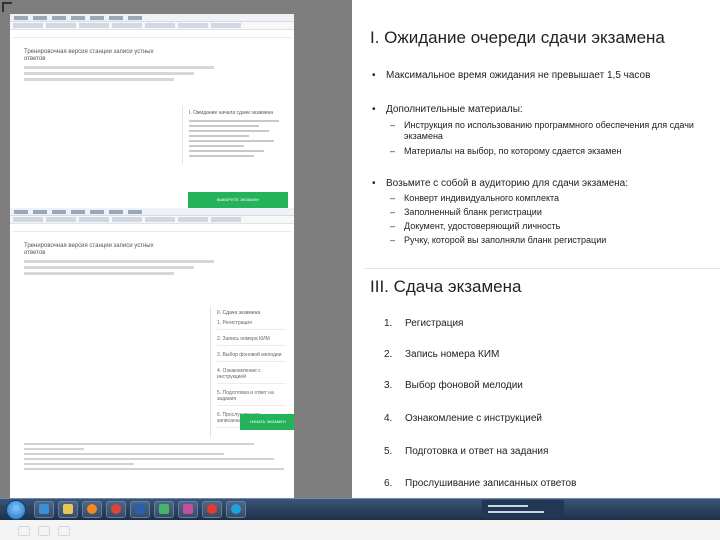 The height and width of the screenshot is (540, 720). Describe the element at coordinates (7, 7) in the screenshot. I see `window-corner-icon` at that location.